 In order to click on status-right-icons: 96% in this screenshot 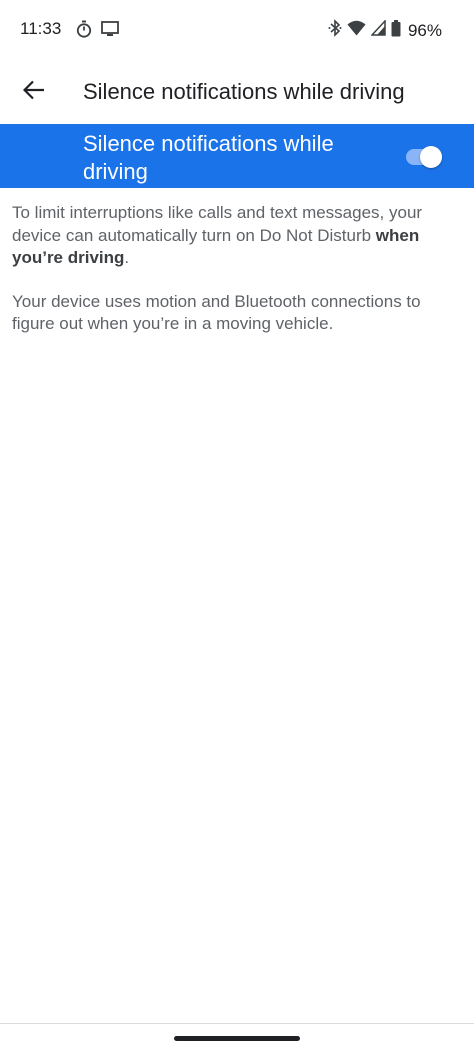, I will do `click(385, 30)`.